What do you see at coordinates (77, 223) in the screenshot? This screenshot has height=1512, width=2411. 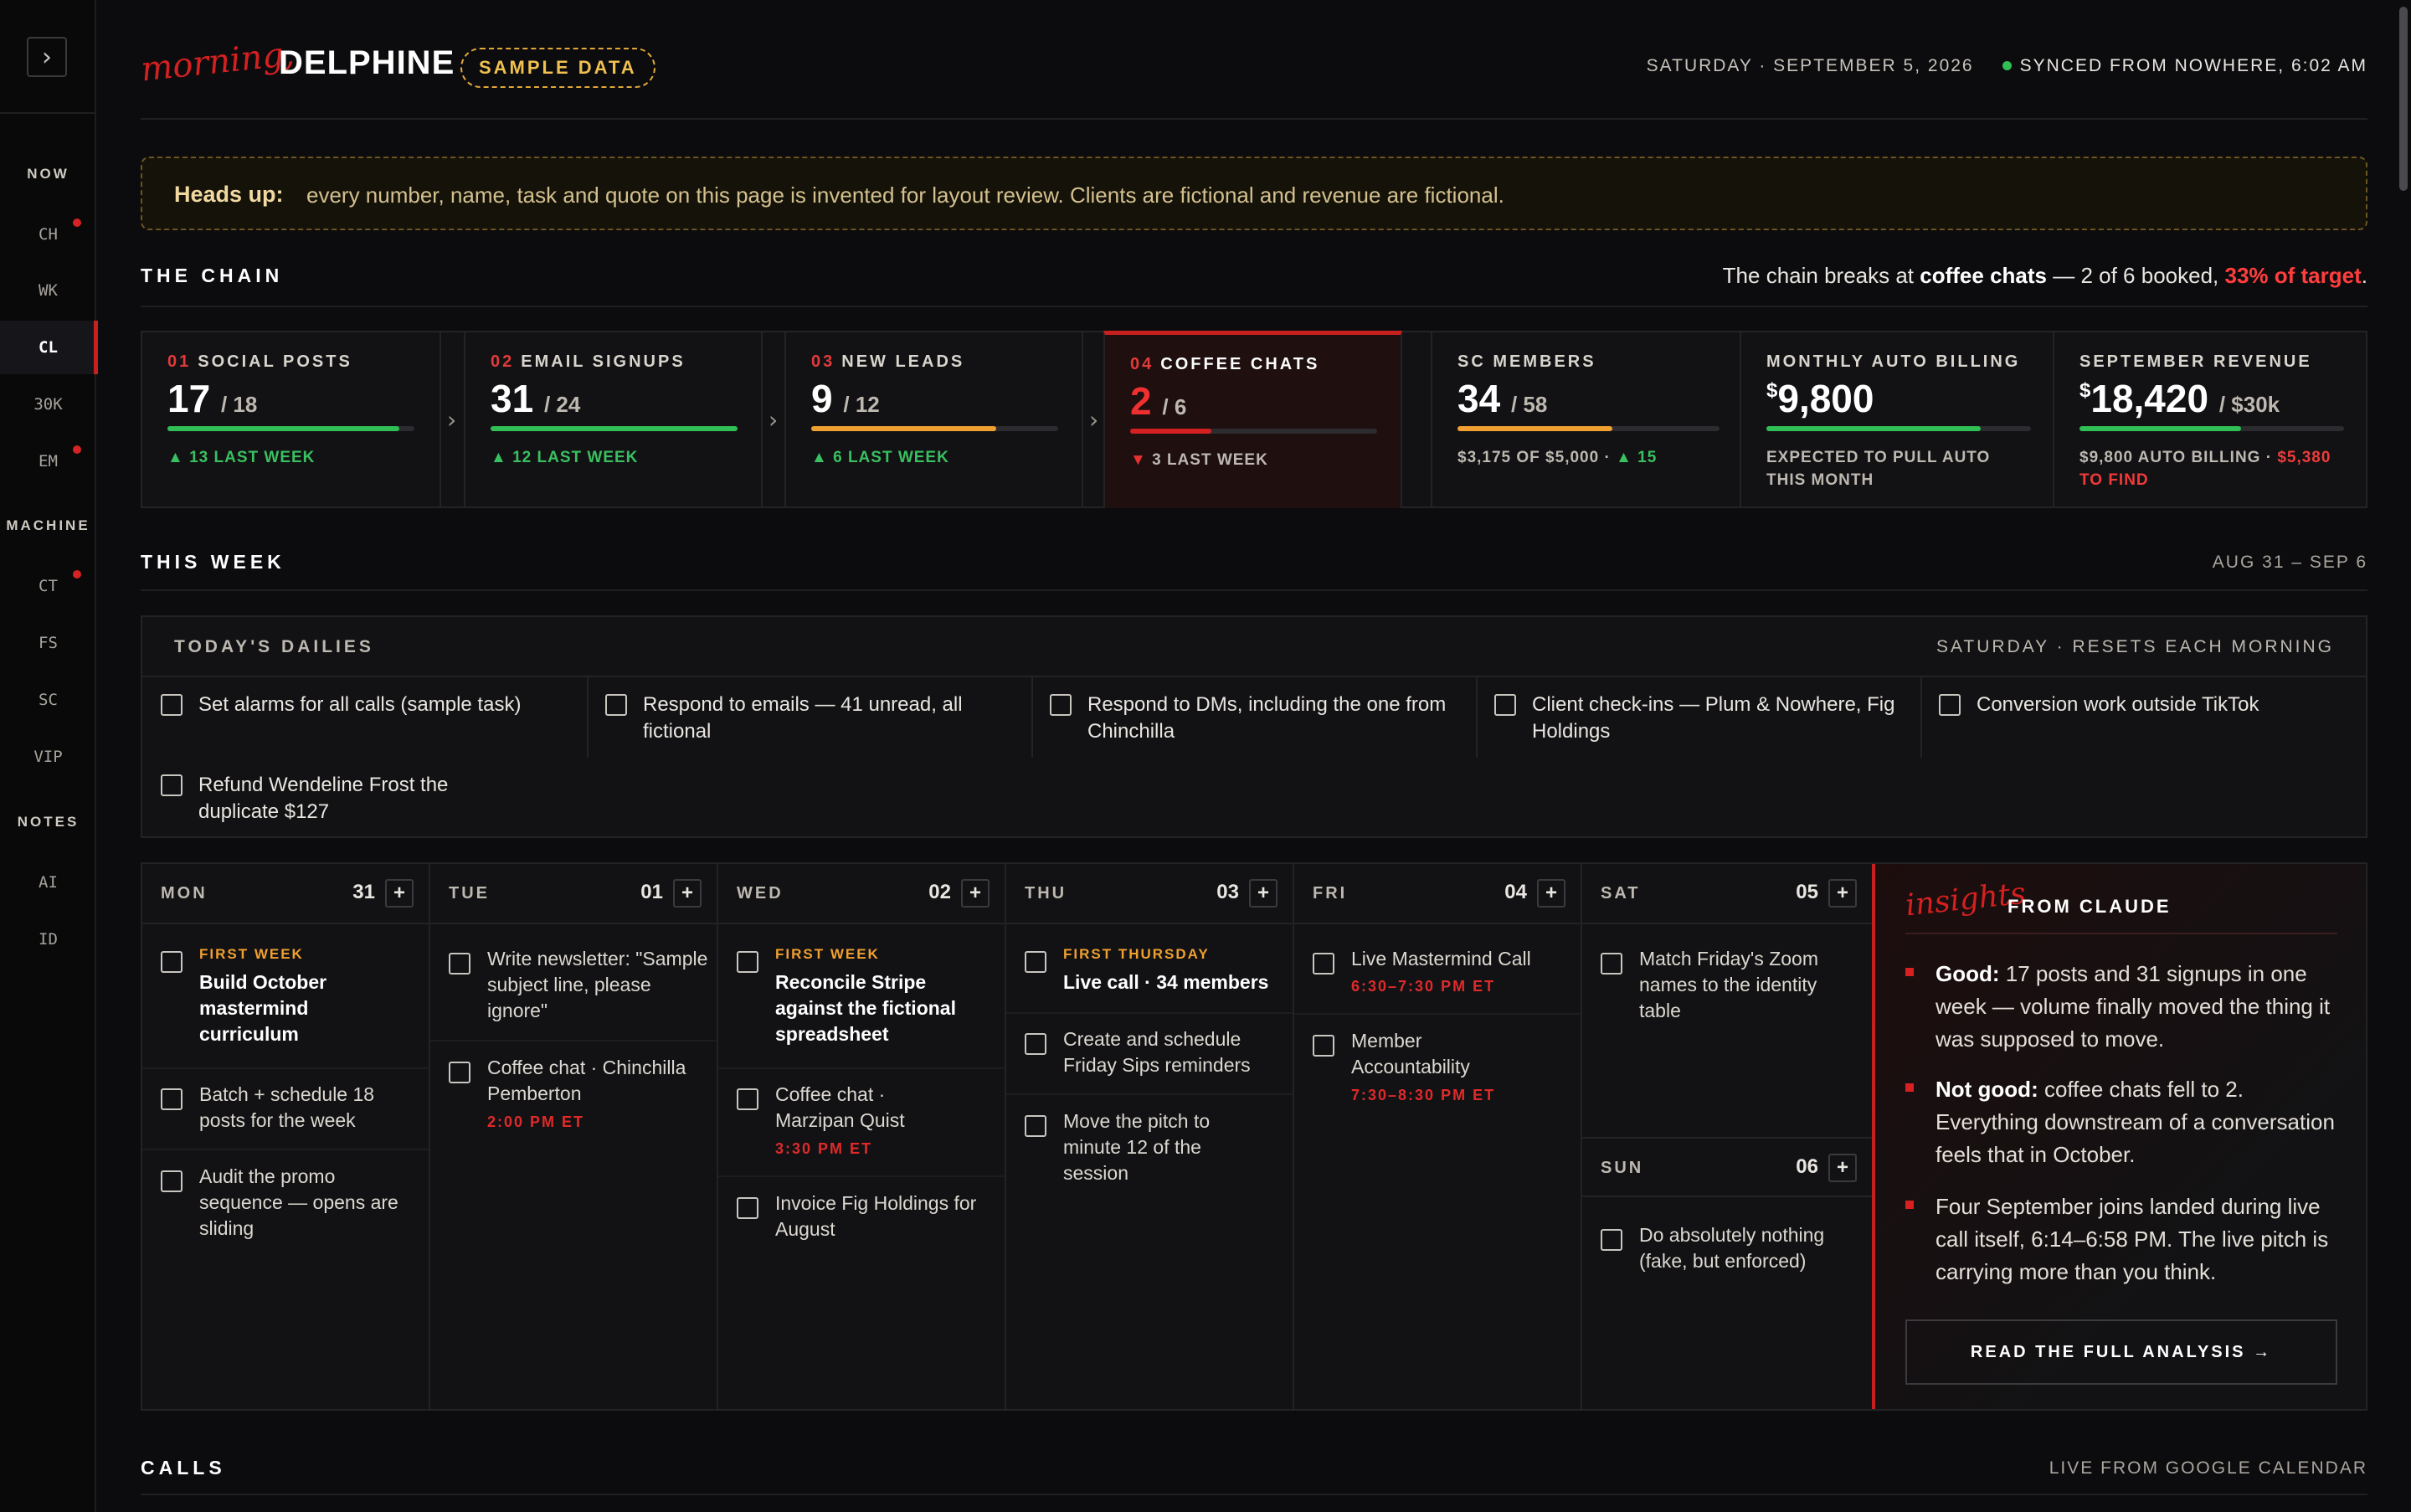 I see `notification-dot` at bounding box center [77, 223].